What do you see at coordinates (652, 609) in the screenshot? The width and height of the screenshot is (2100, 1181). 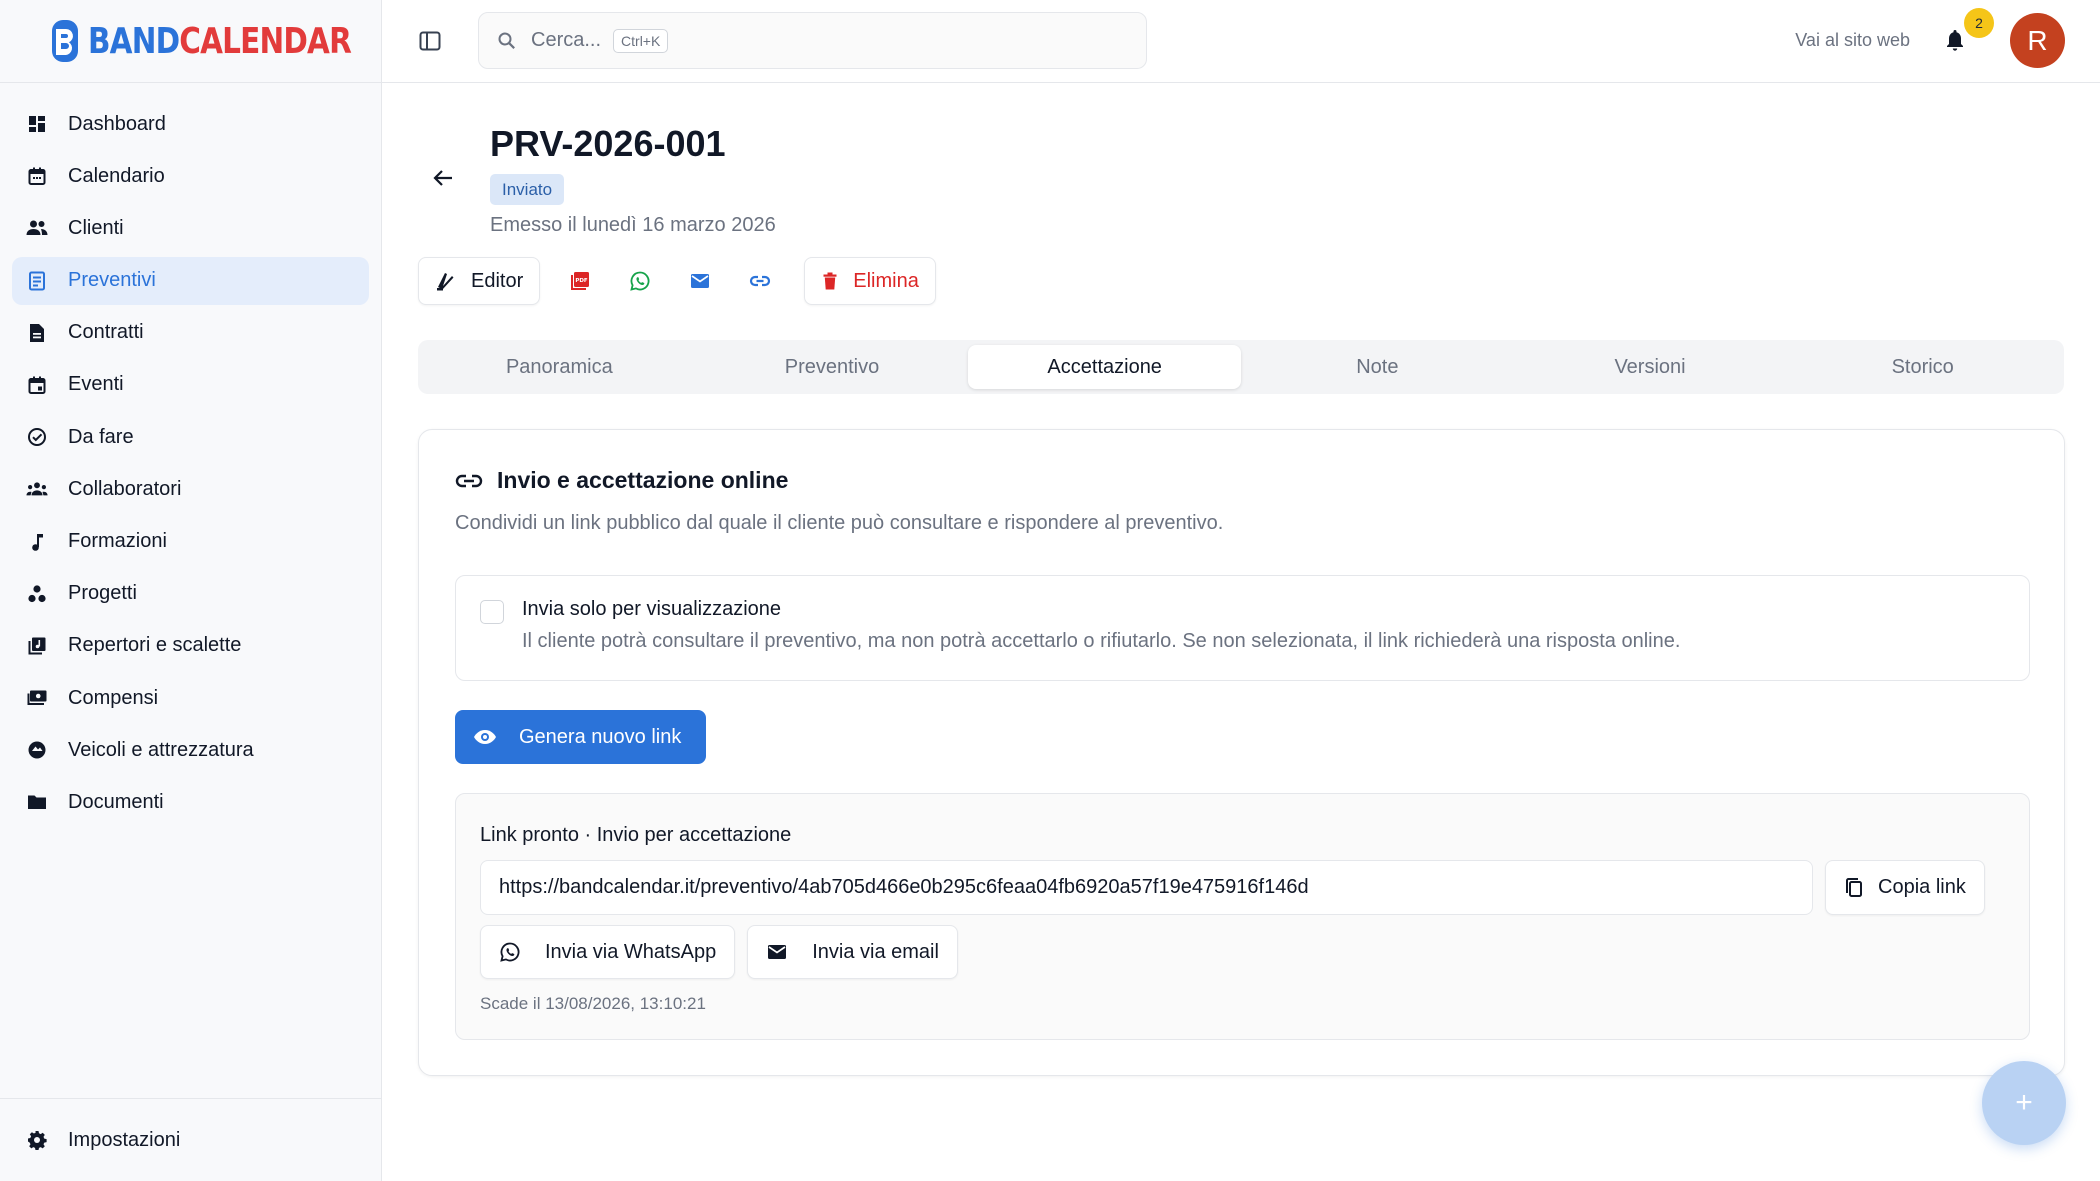 I see `view-only-label: Invia solo per visualizzazione` at bounding box center [652, 609].